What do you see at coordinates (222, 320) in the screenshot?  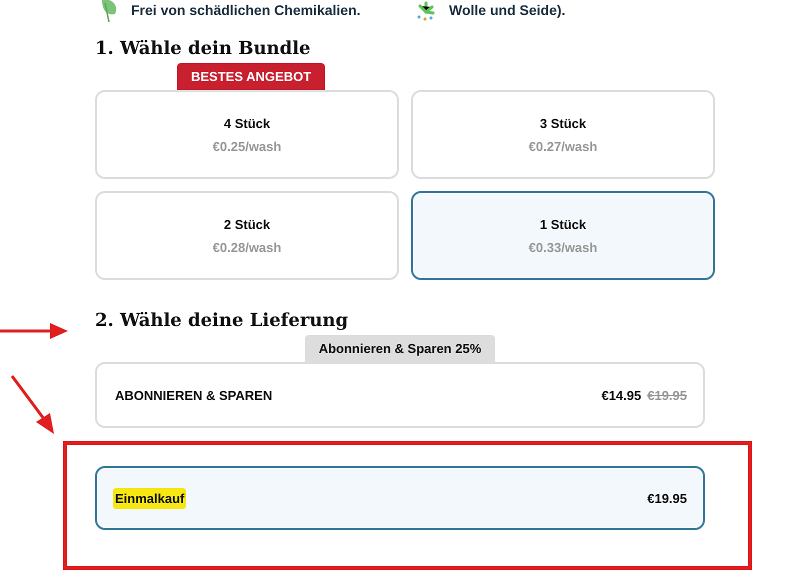 I see `section-heading: 2. Wähle deine Lieferung` at bounding box center [222, 320].